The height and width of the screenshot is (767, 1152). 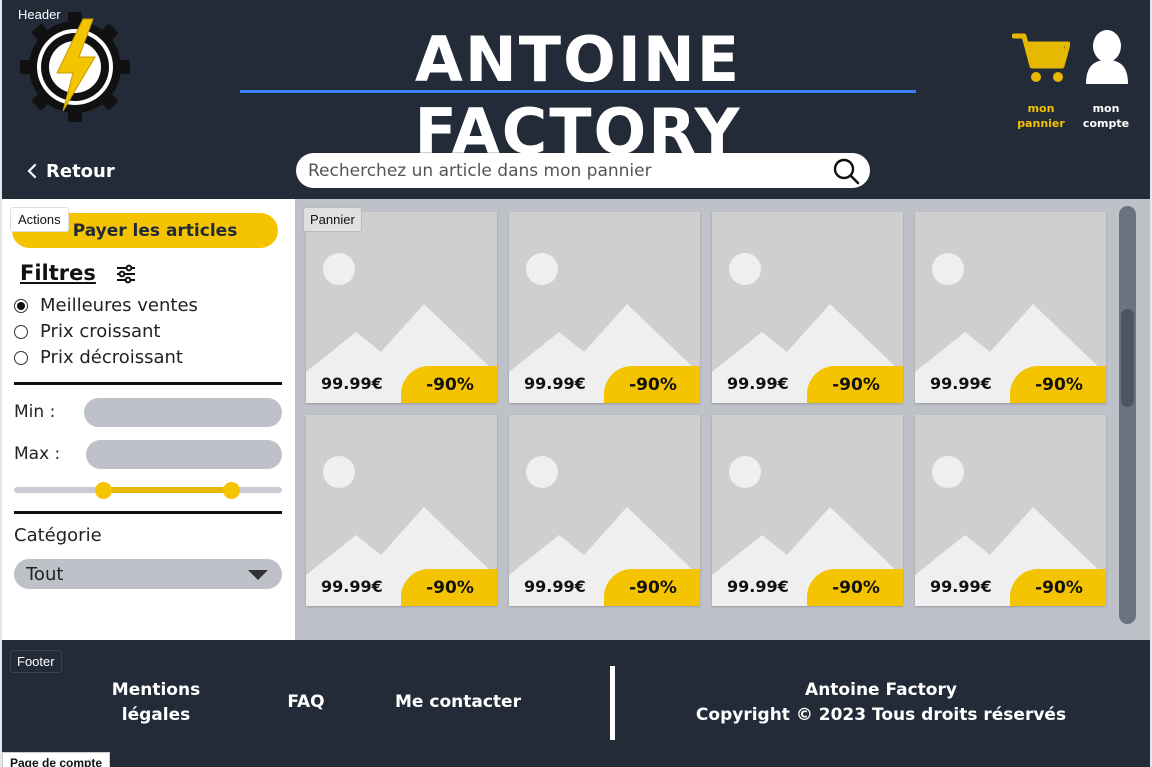 I want to click on sort-option-best-sellers: Meilleures ventes, so click(x=106, y=305).